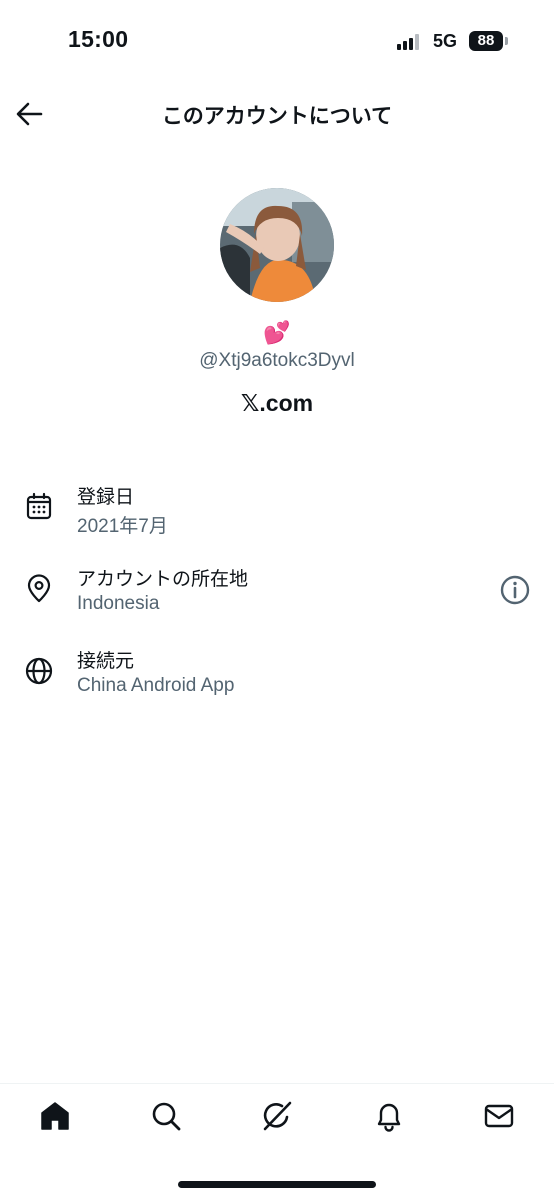 The height and width of the screenshot is (1200, 554). Describe the element at coordinates (445, 41) in the screenshot. I see `network-type: 5G` at that location.